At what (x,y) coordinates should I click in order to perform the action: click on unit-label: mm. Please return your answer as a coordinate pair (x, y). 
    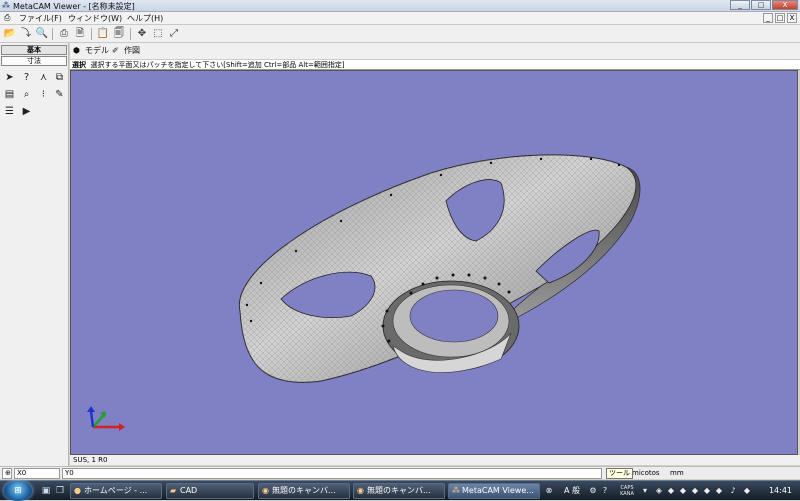
    Looking at the image, I should click on (677, 473).